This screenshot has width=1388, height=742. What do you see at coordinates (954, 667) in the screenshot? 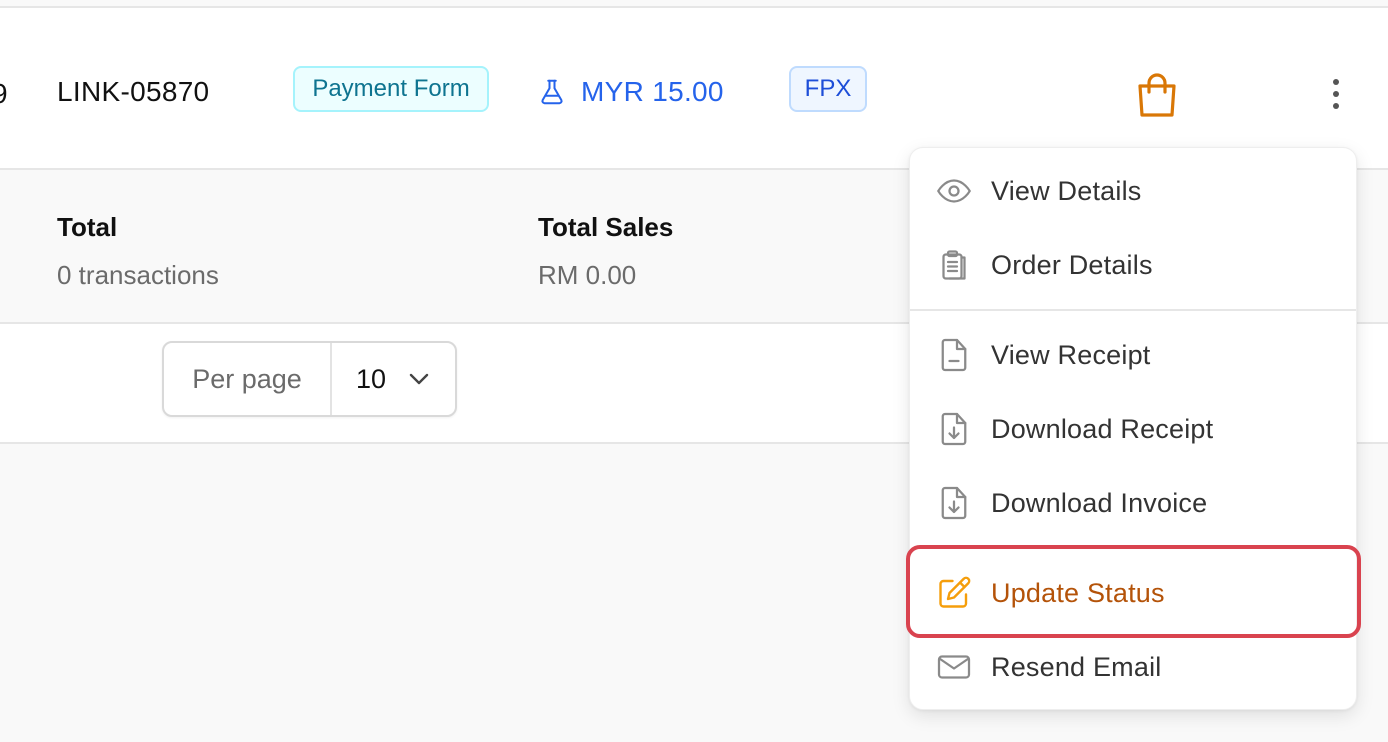
I see `envelope-icon` at bounding box center [954, 667].